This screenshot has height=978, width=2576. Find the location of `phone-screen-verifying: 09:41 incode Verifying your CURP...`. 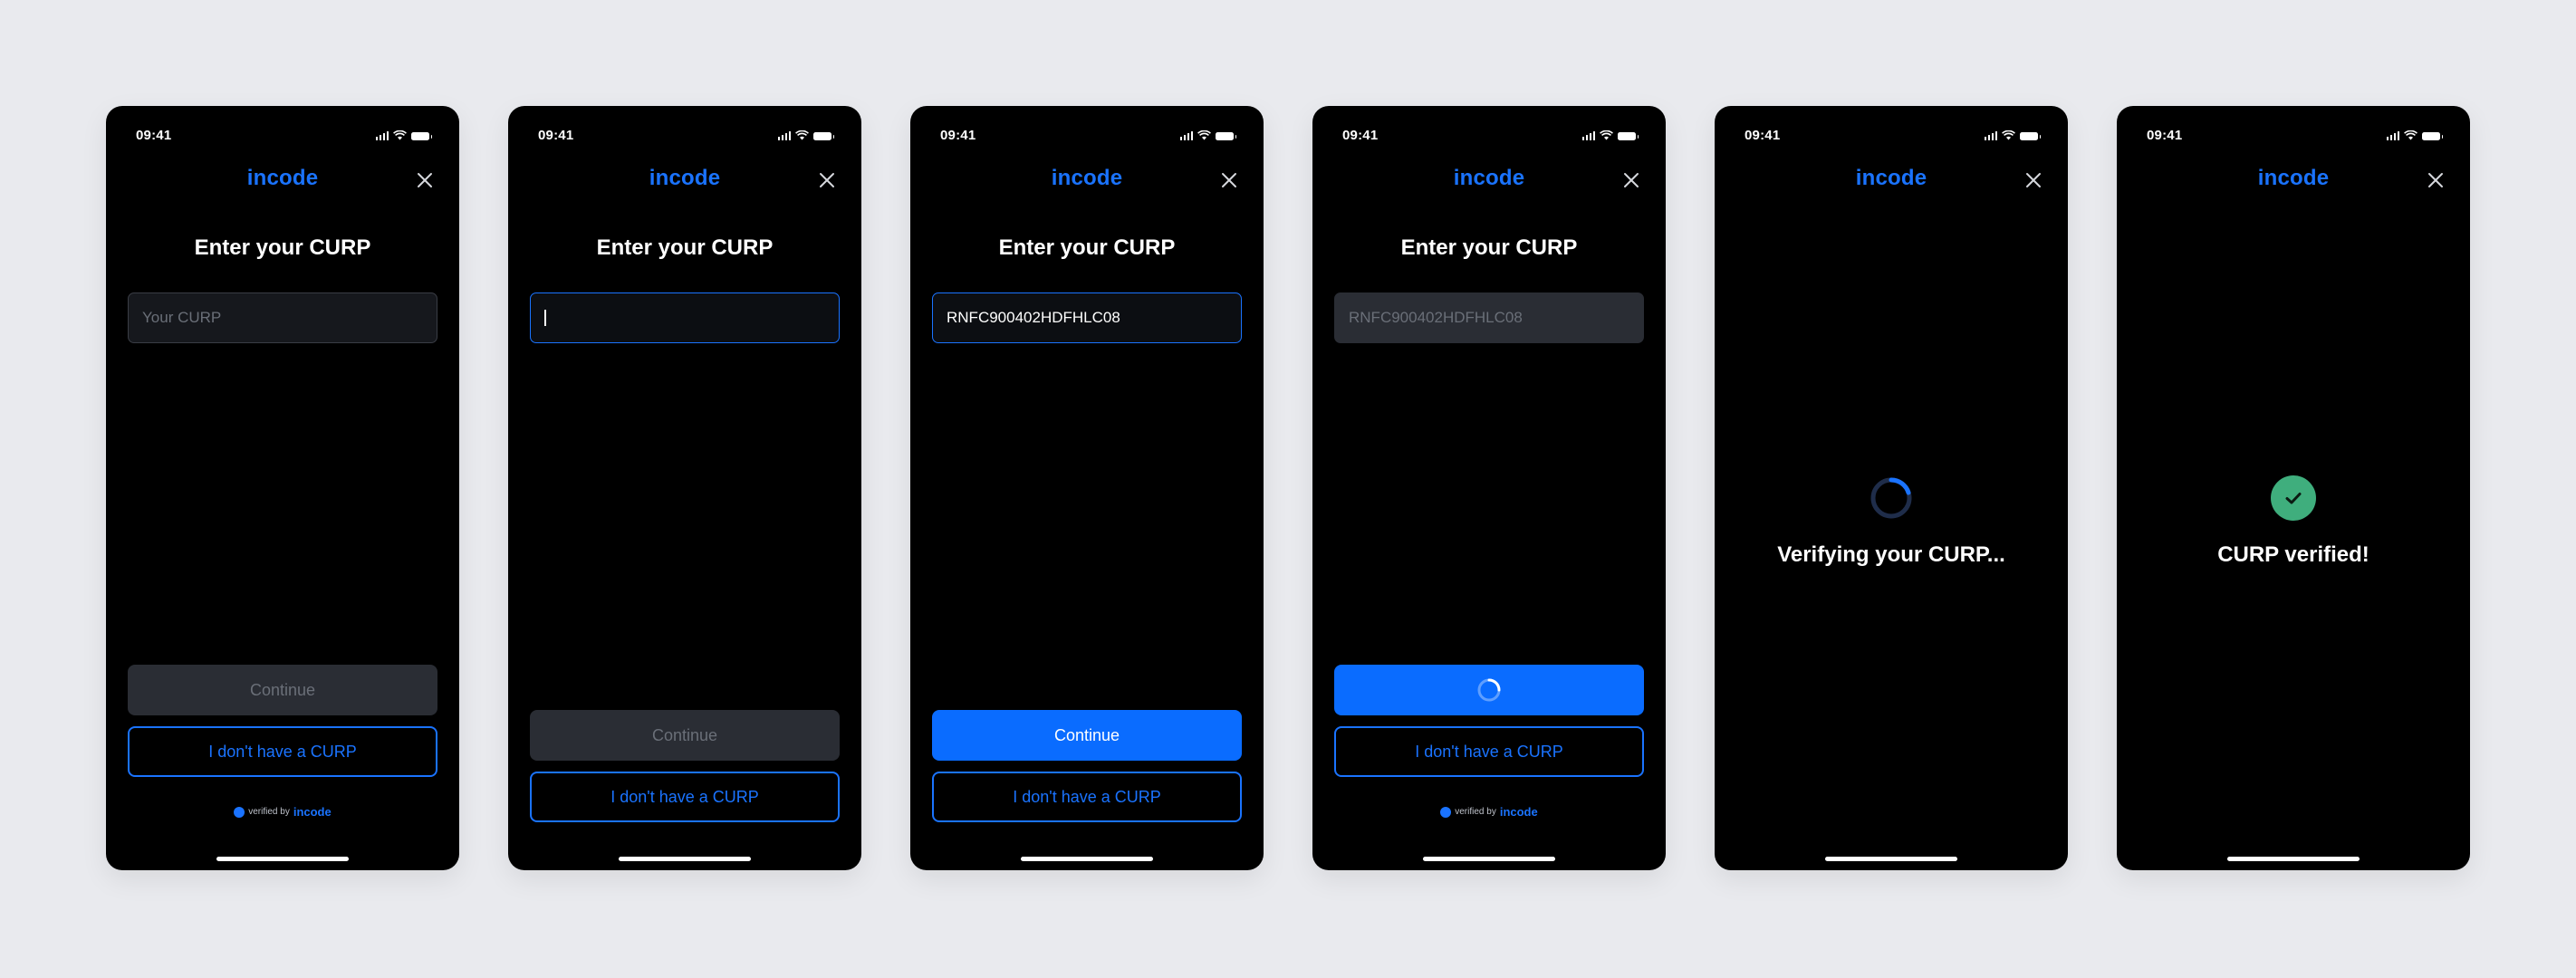

phone-screen-verifying: 09:41 incode Verifying your CURP... is located at coordinates (1891, 488).